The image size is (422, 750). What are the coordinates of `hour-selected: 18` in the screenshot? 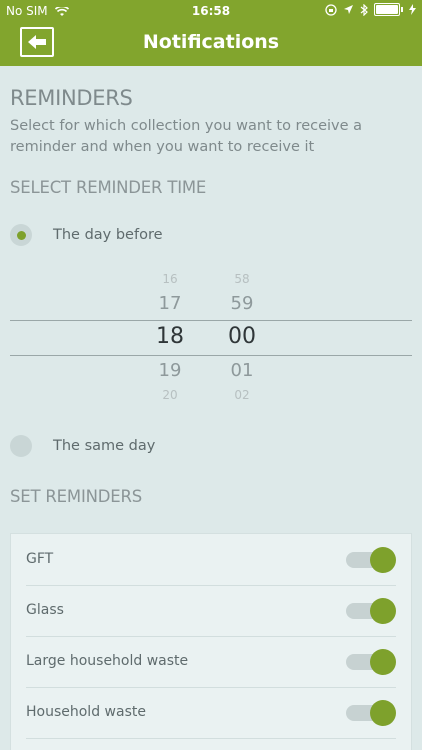 It's located at (170, 336).